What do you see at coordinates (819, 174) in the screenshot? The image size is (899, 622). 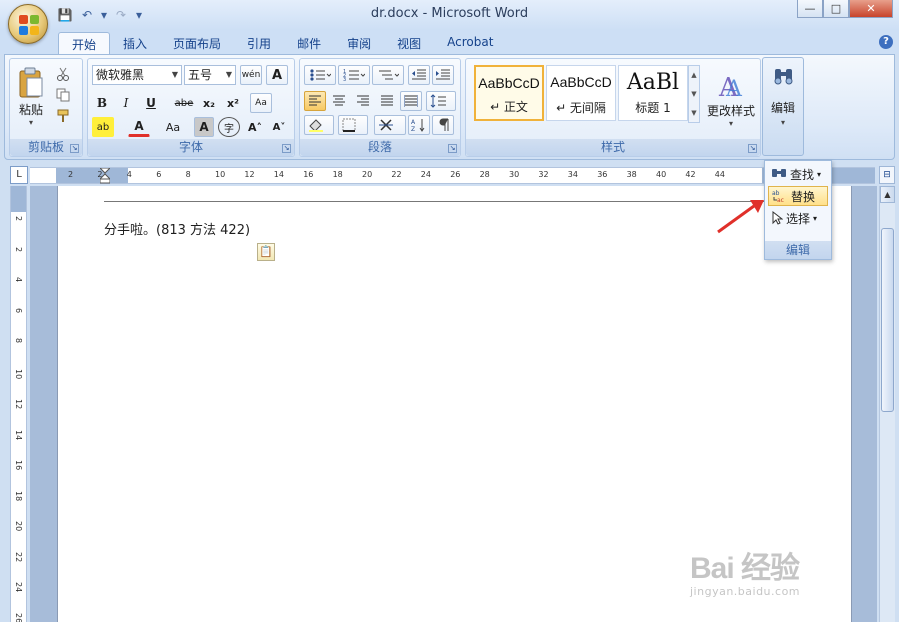 I see `find-dropdown-icon: ▾` at bounding box center [819, 174].